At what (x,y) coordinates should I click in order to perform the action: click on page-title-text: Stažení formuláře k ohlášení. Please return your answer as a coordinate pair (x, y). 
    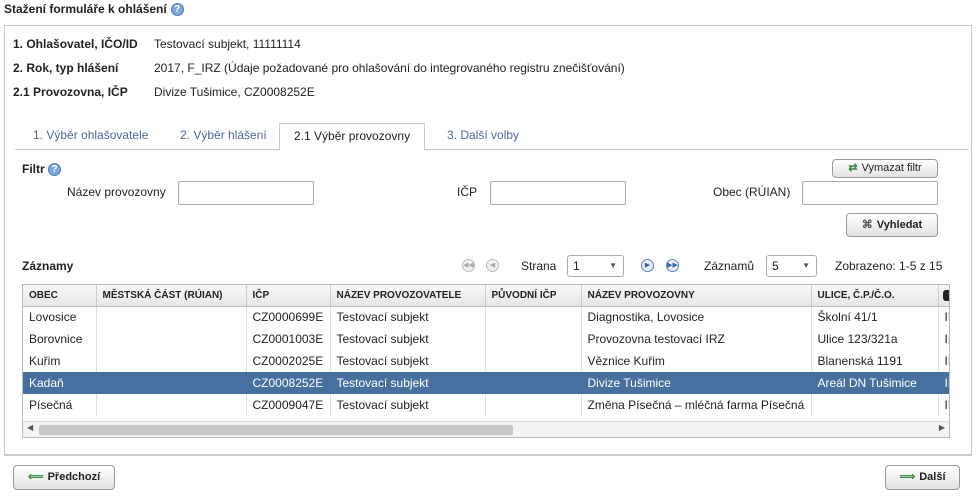
    Looking at the image, I should click on (85, 9).